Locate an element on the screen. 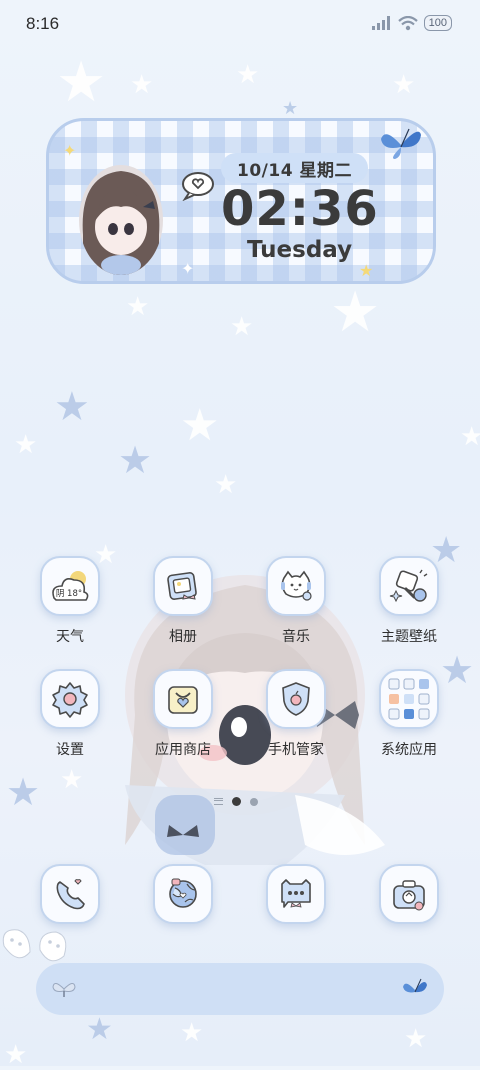  settings-icon is located at coordinates (70, 699).